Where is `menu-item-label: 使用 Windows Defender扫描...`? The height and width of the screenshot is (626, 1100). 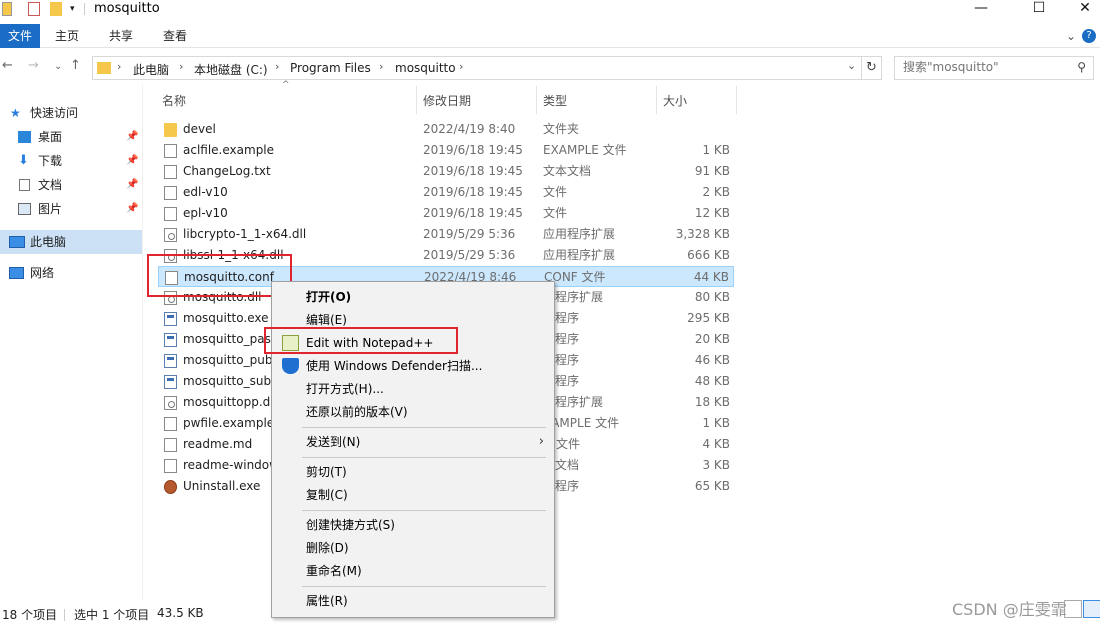
menu-item-label: 使用 Windows Defender扫描... is located at coordinates (394, 366).